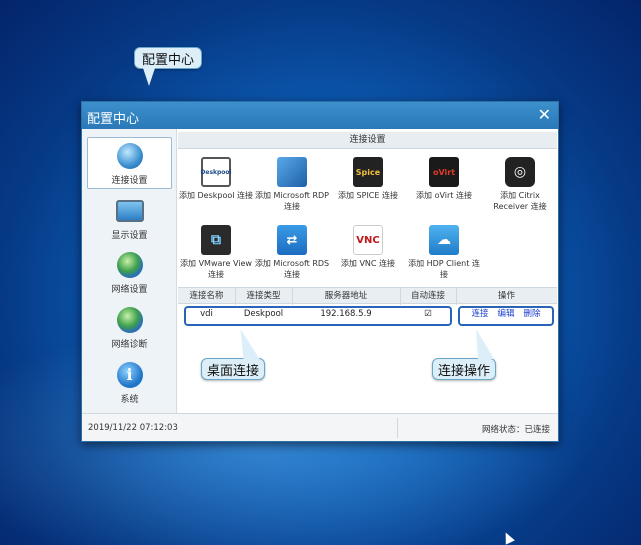 The image size is (641, 545). What do you see at coordinates (506, 314) in the screenshot?
I see `action-edit-link: 编辑` at bounding box center [506, 314].